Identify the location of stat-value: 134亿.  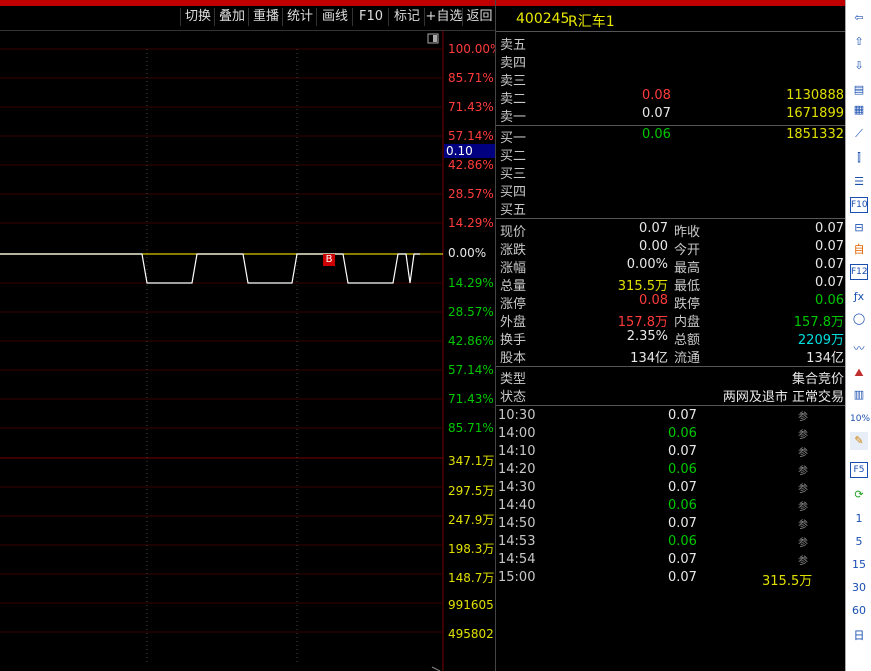
(649, 358).